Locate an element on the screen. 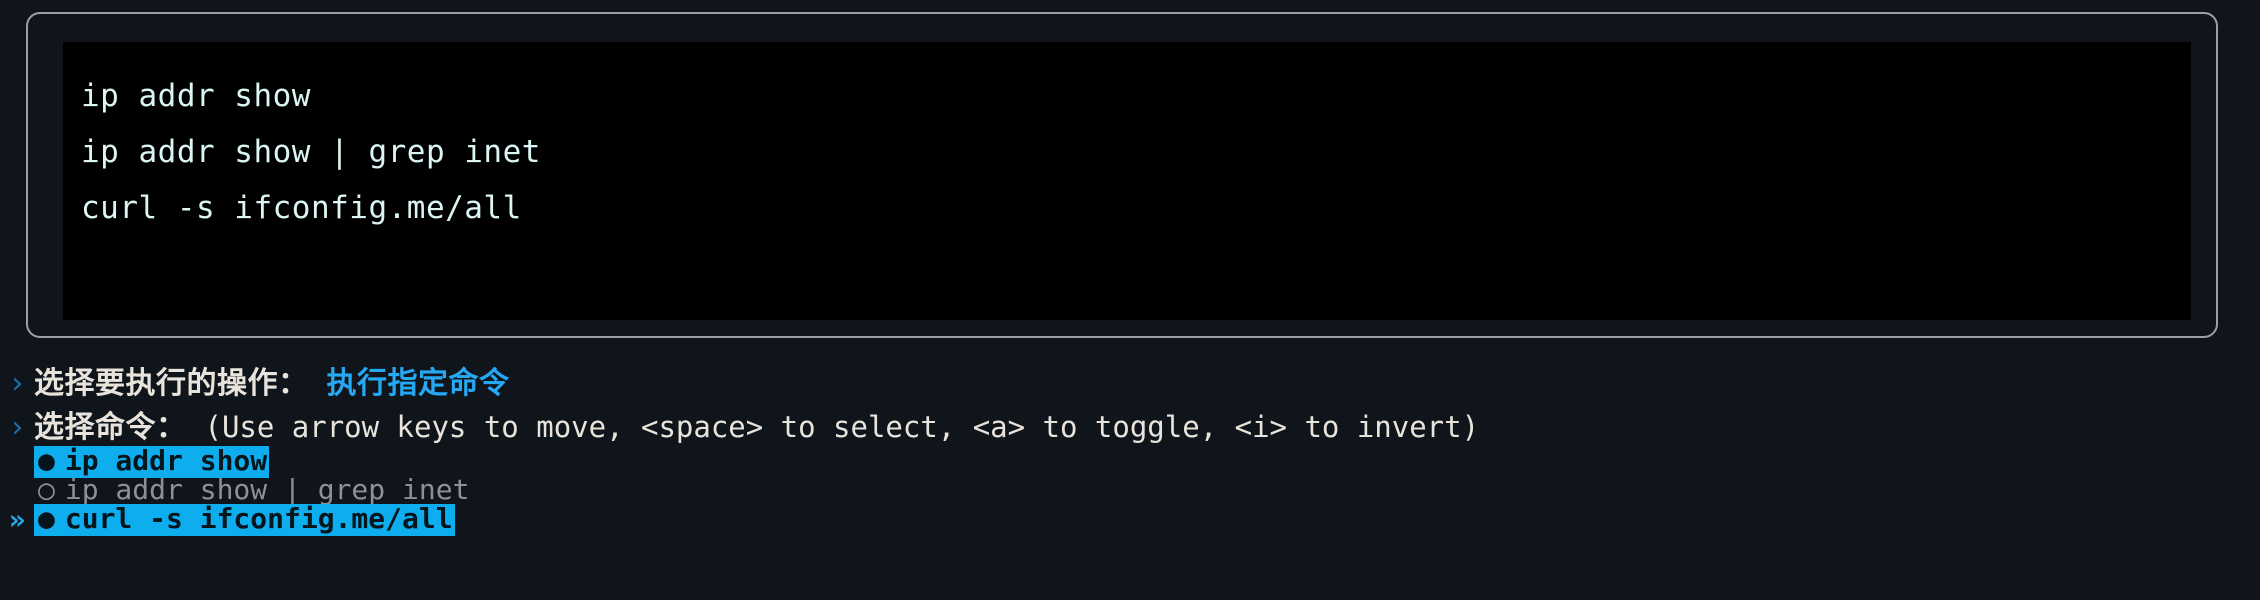 The height and width of the screenshot is (600, 2260). command-preview-line: ip addr show is located at coordinates (196, 96).